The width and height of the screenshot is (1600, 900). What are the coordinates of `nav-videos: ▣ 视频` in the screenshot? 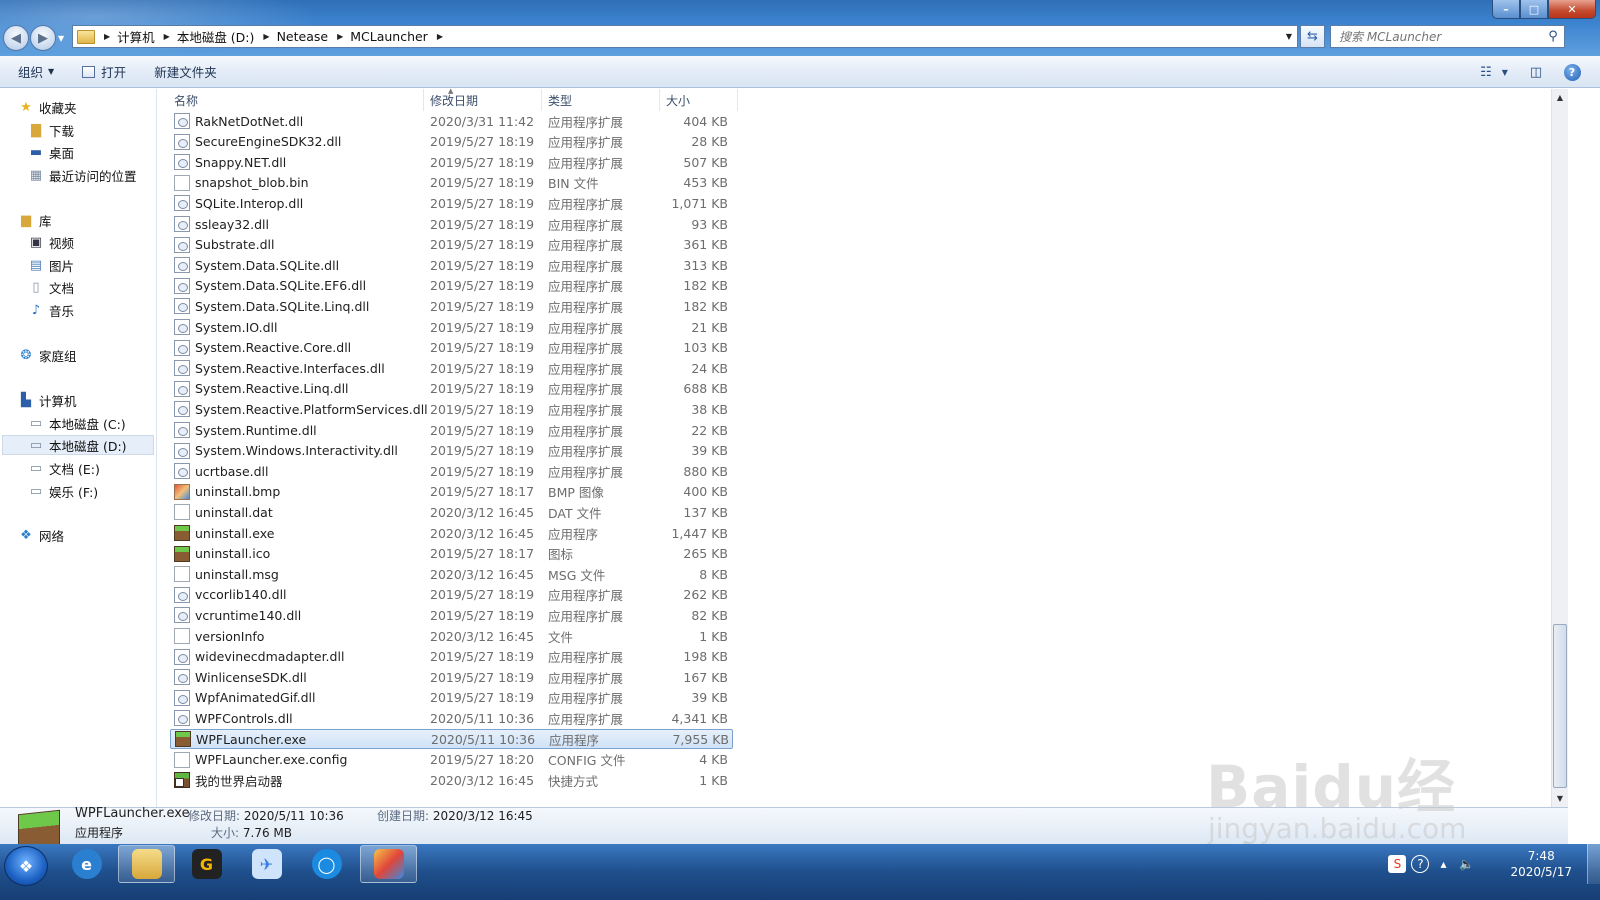 It's located at (51, 242).